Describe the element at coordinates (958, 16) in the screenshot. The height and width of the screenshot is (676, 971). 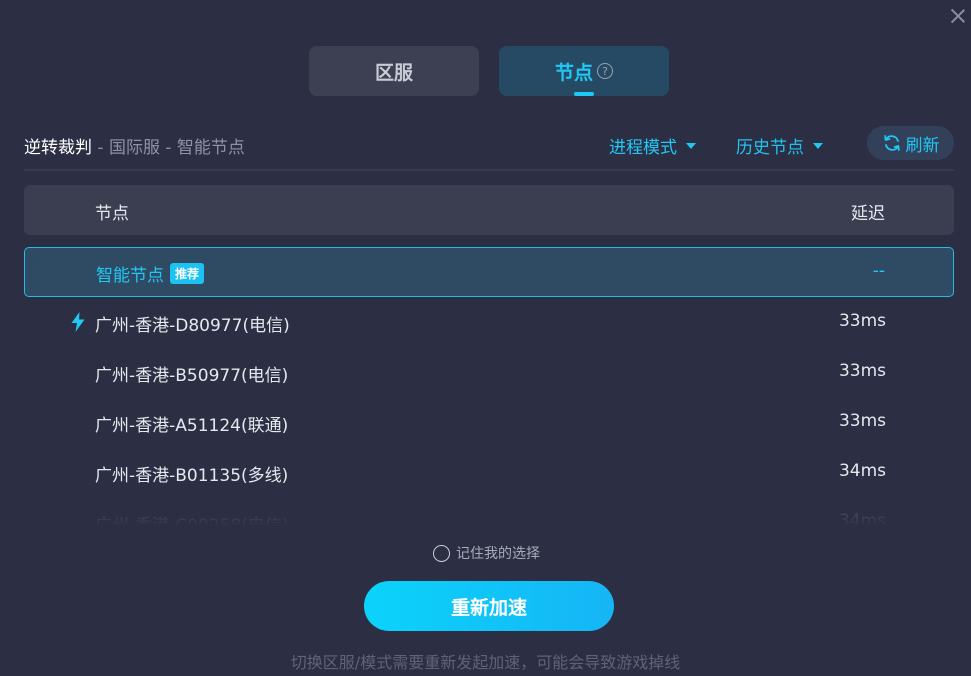
I see `close-icon` at that location.